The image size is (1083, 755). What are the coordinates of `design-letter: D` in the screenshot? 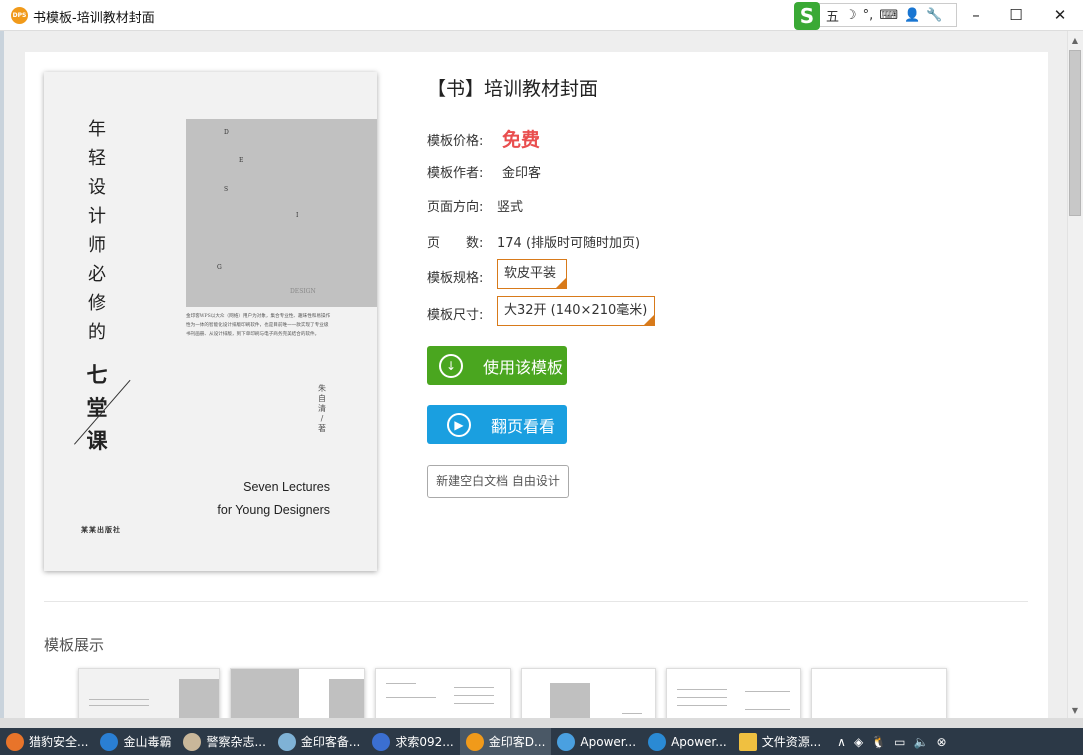 It's located at (226, 132).